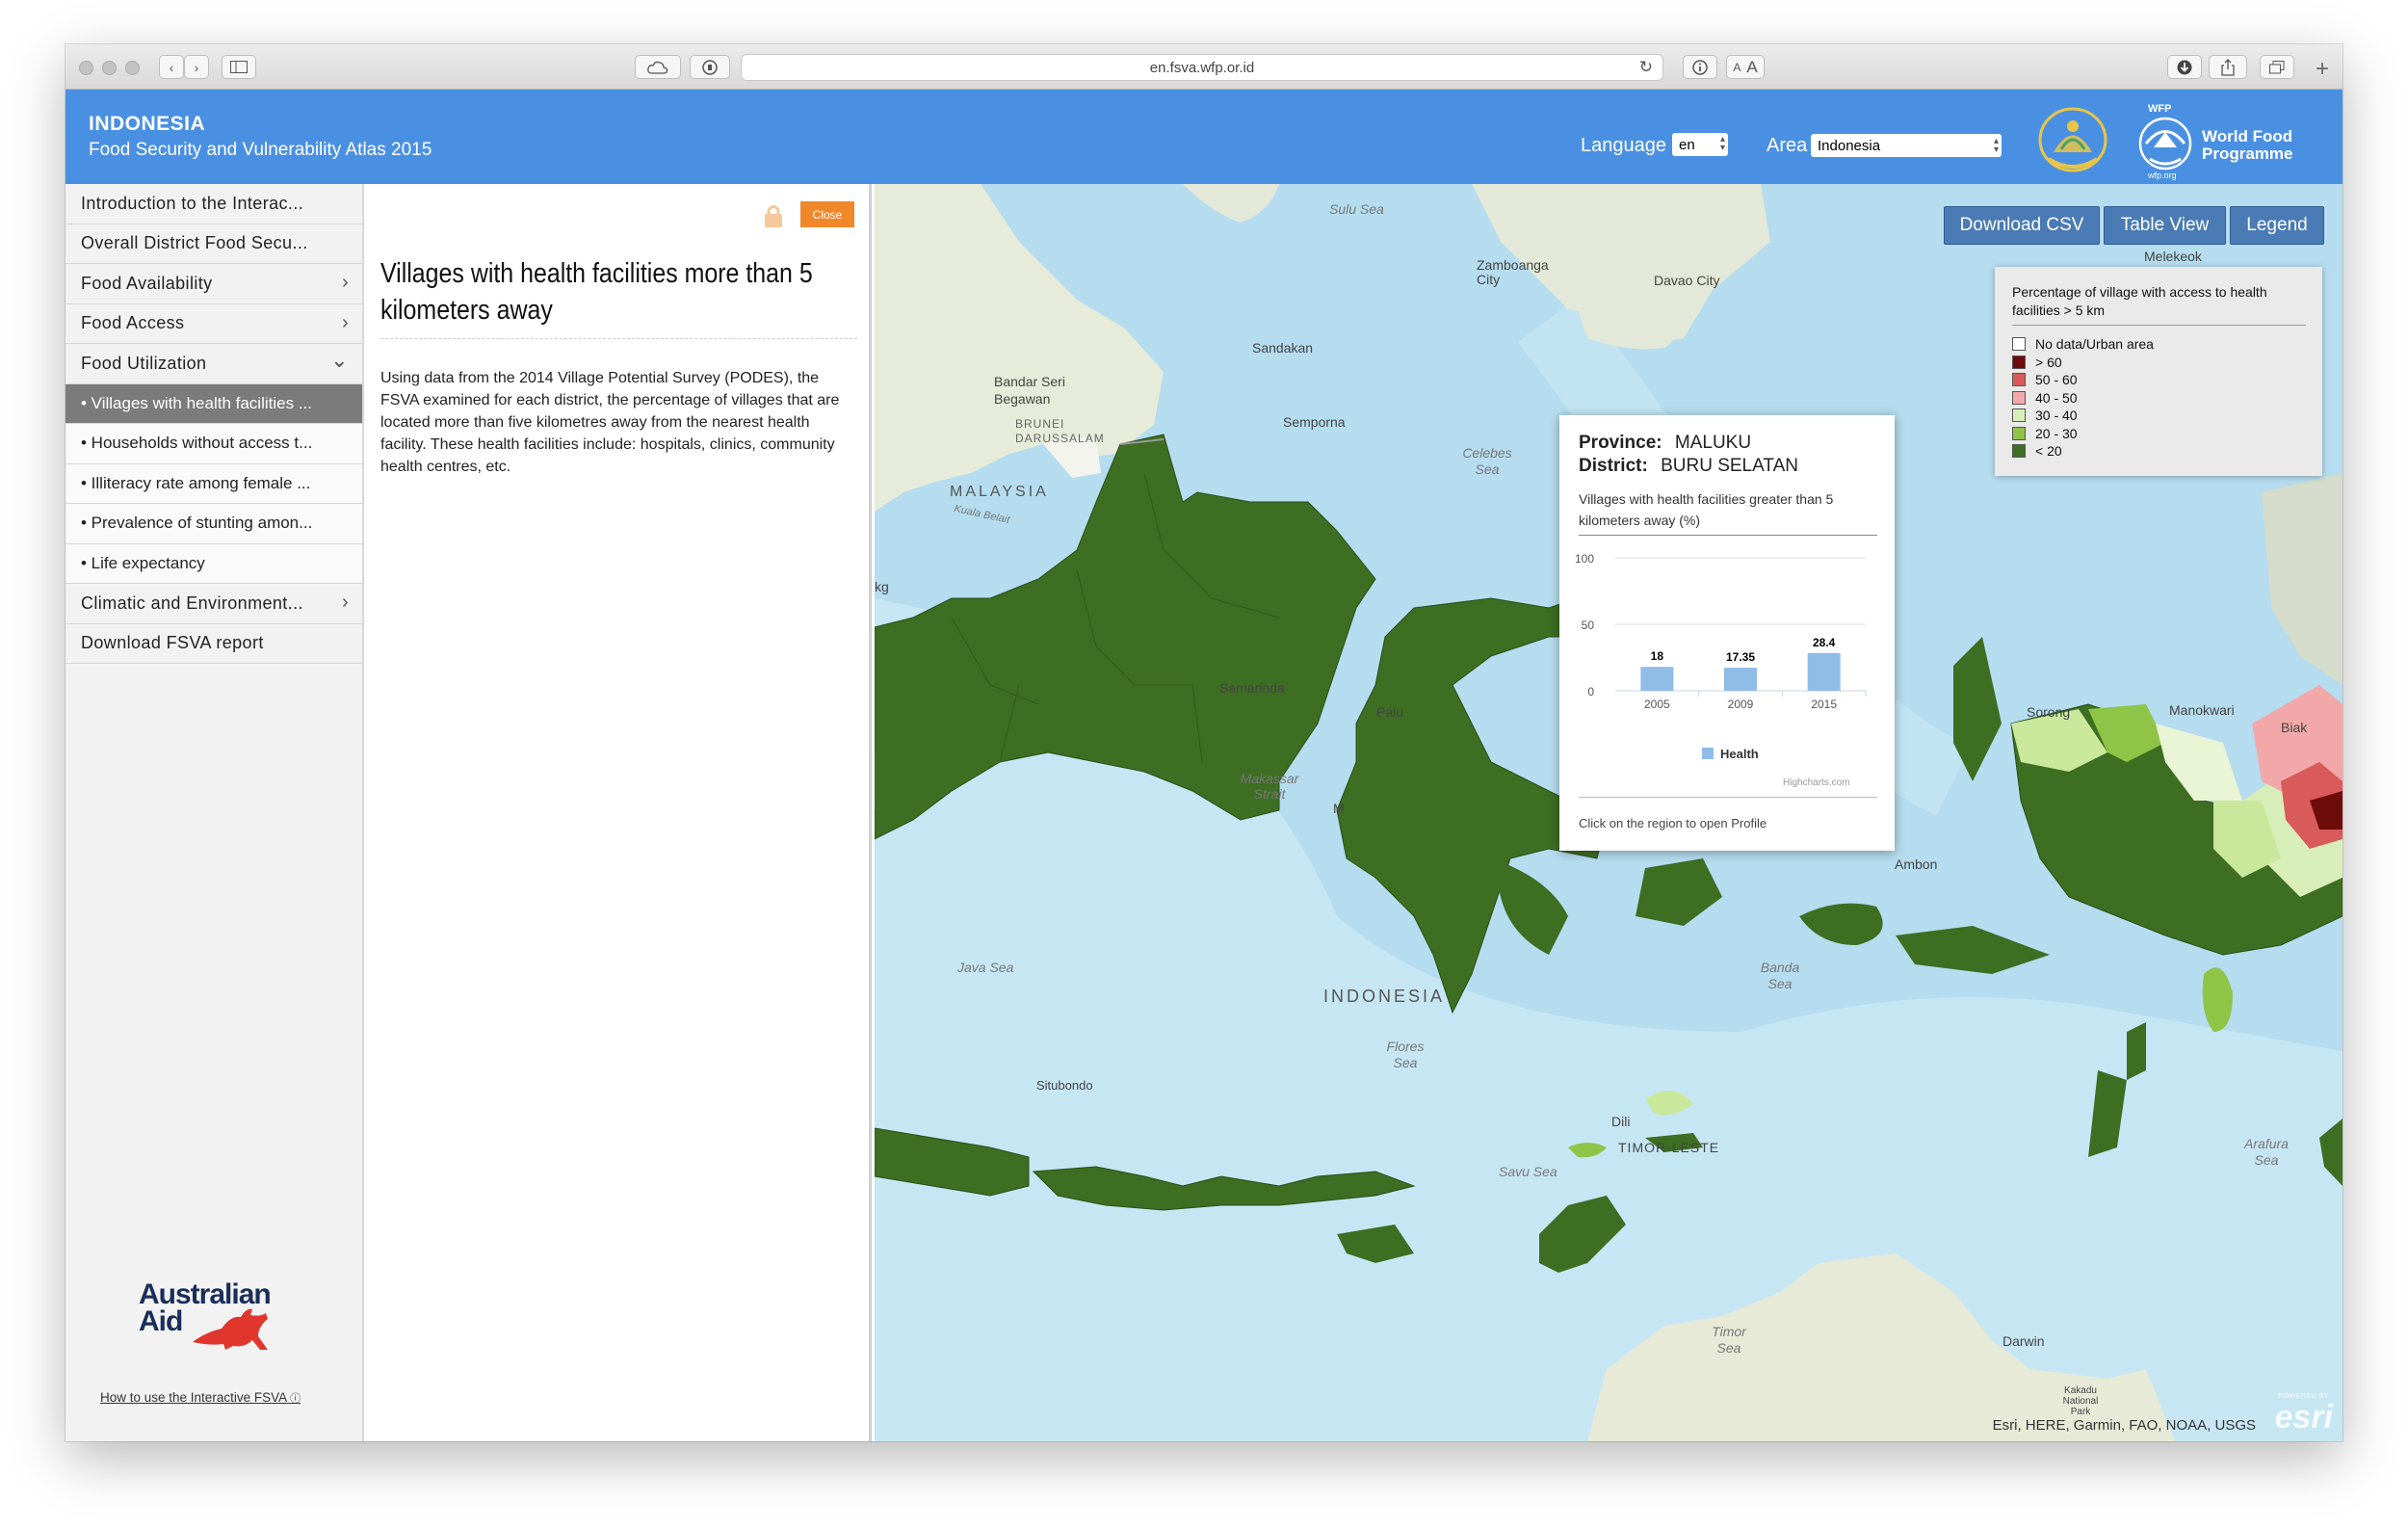 The width and height of the screenshot is (2408, 1528). Describe the element at coordinates (773, 215) in the screenshot. I see `lock-icon` at that location.